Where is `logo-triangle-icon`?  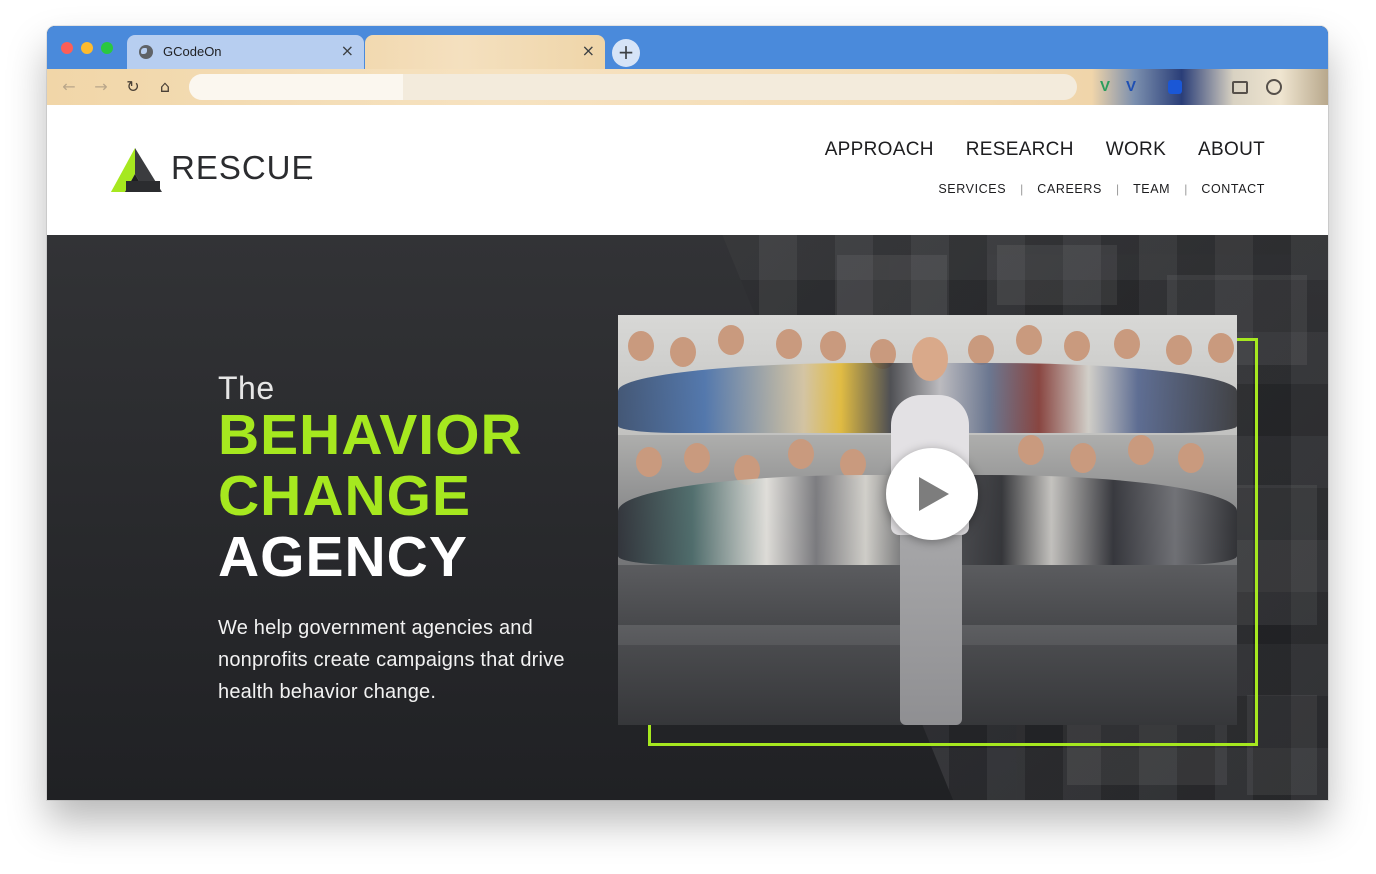 logo-triangle-icon is located at coordinates (136, 170).